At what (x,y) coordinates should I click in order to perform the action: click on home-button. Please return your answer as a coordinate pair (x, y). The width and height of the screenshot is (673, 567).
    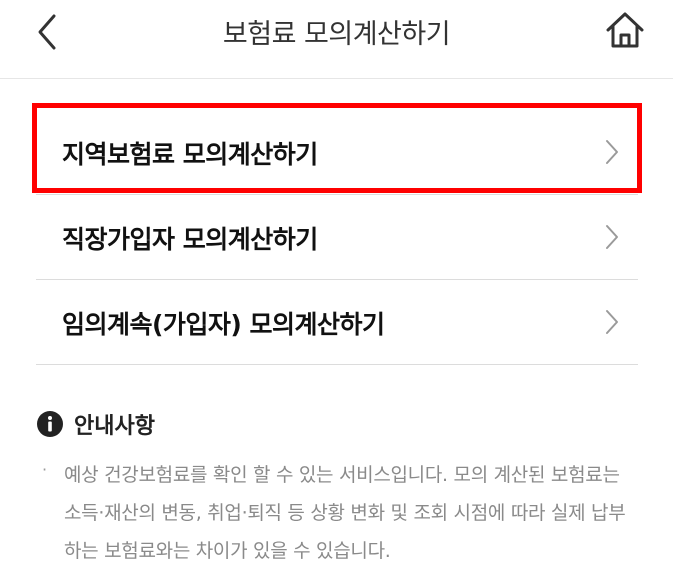
    Looking at the image, I should click on (625, 30).